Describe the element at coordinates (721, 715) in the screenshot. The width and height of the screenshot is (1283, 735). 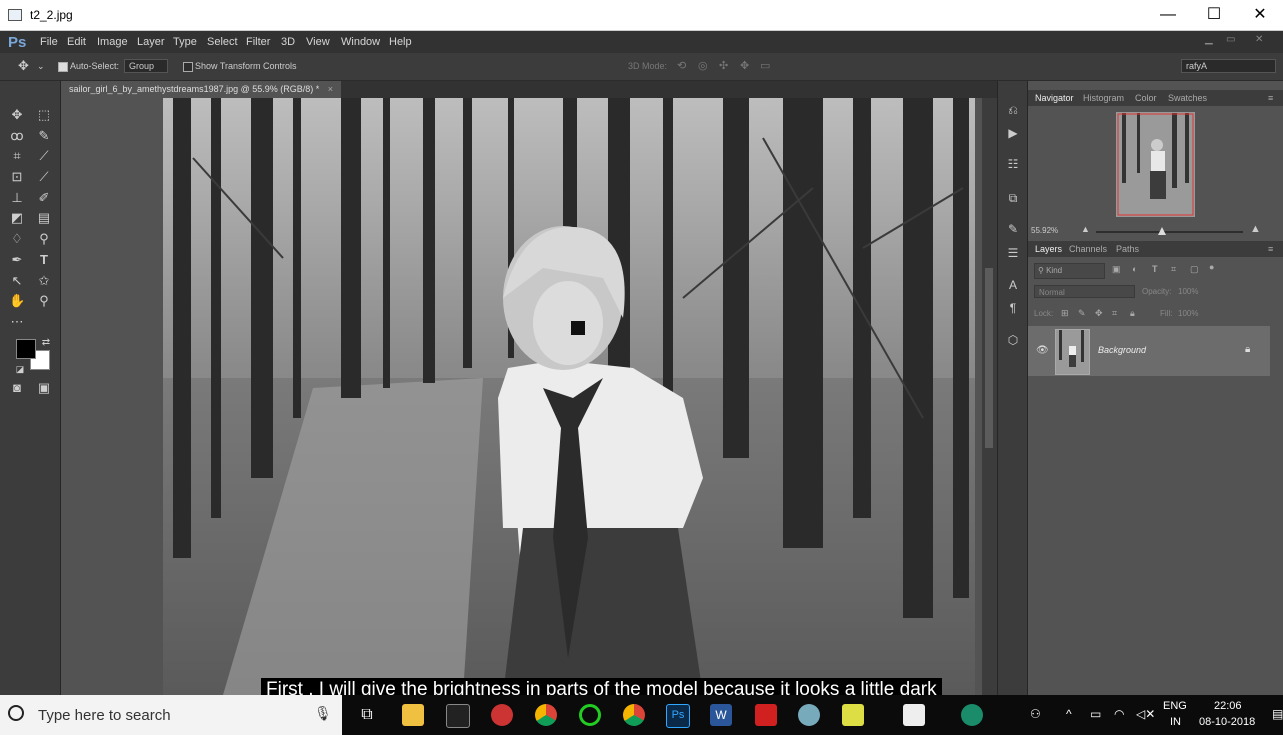
I see `word-icon: W` at that location.